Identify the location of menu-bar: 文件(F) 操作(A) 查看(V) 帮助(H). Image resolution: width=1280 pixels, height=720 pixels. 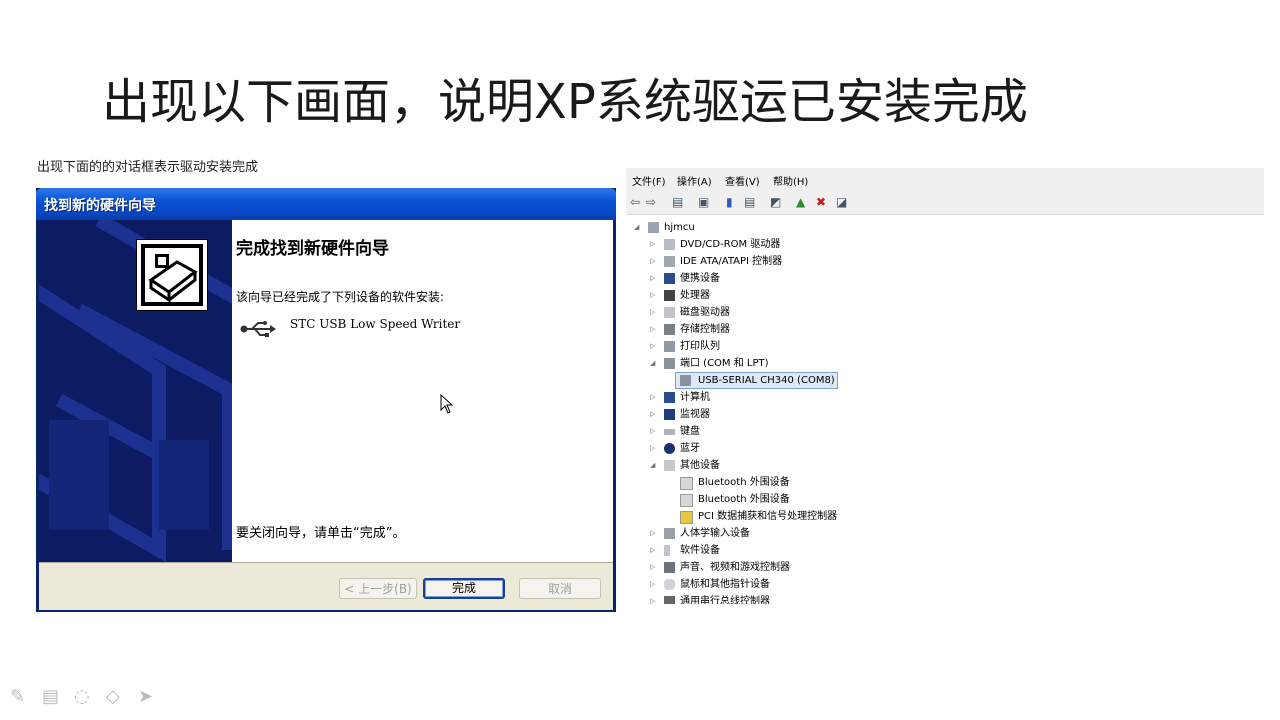
(945, 179).